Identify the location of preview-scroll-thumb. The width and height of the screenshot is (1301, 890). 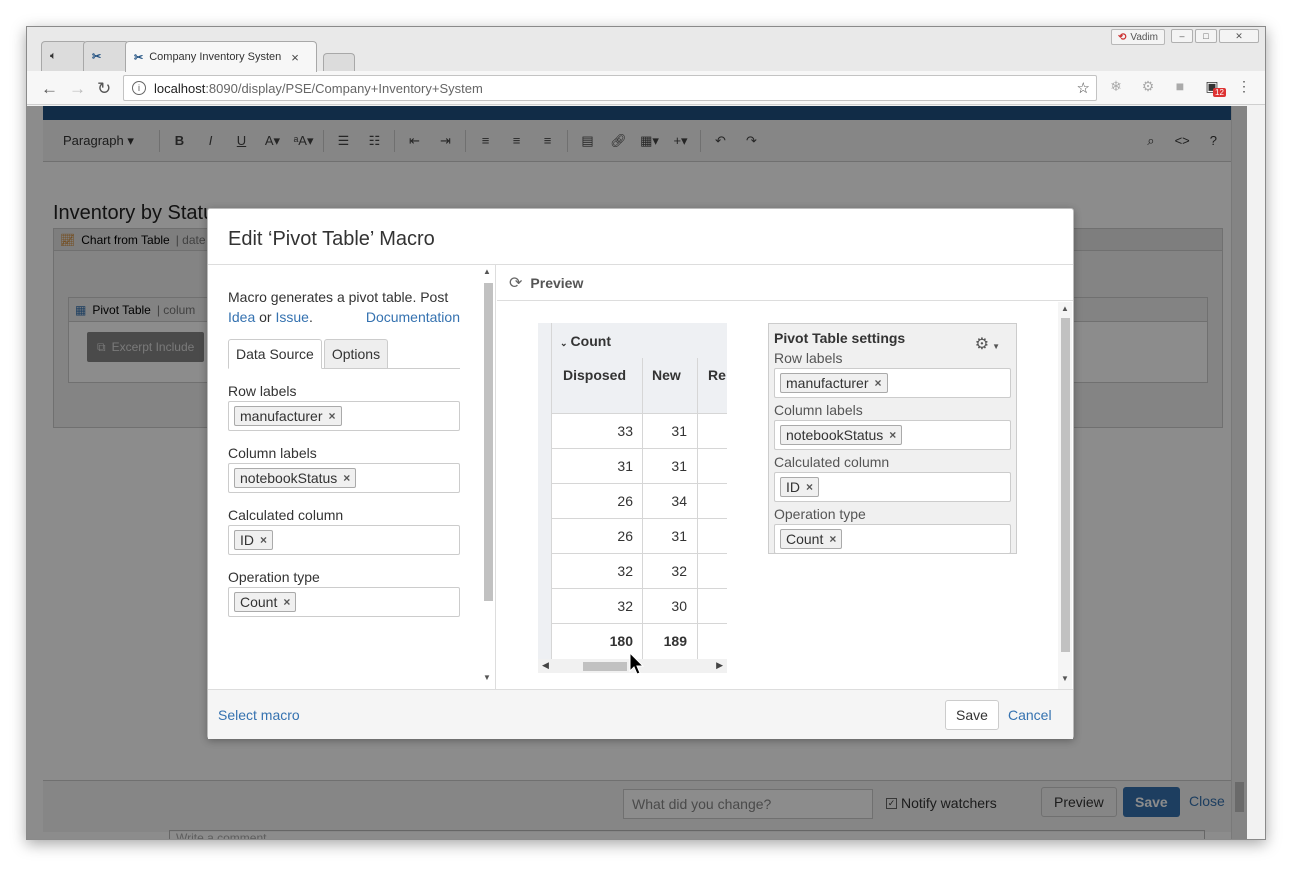
(1065, 485).